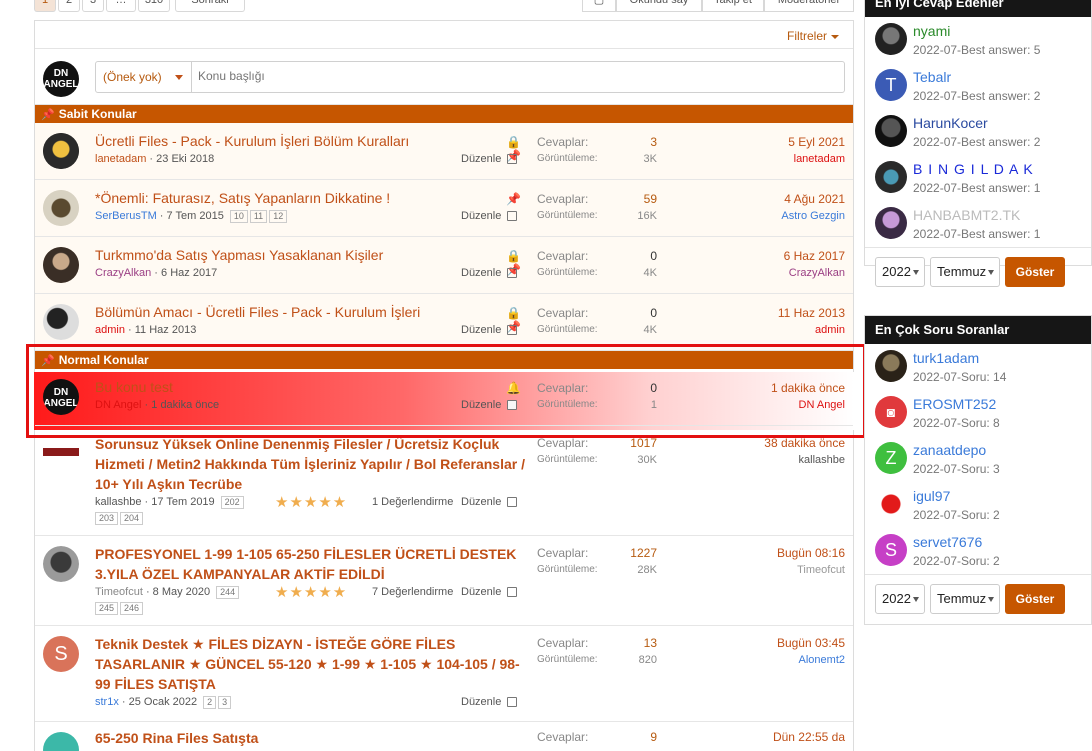  Describe the element at coordinates (931, 496) in the screenshot. I see `user-name: igul97` at that location.